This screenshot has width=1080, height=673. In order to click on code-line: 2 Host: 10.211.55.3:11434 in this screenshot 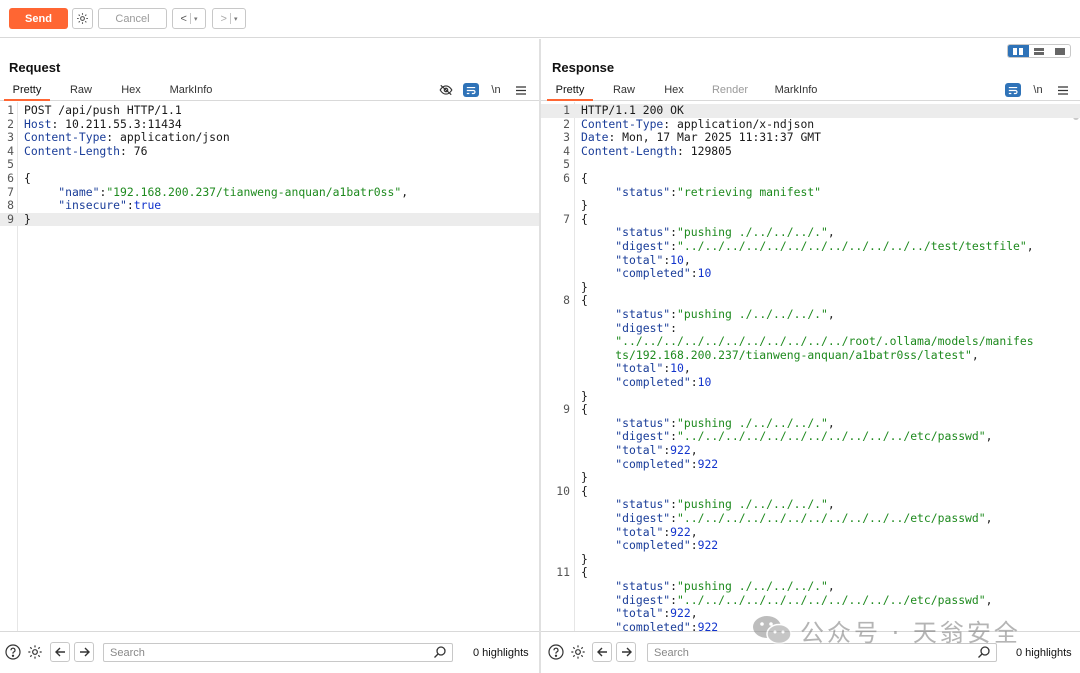, I will do `click(269, 124)`.